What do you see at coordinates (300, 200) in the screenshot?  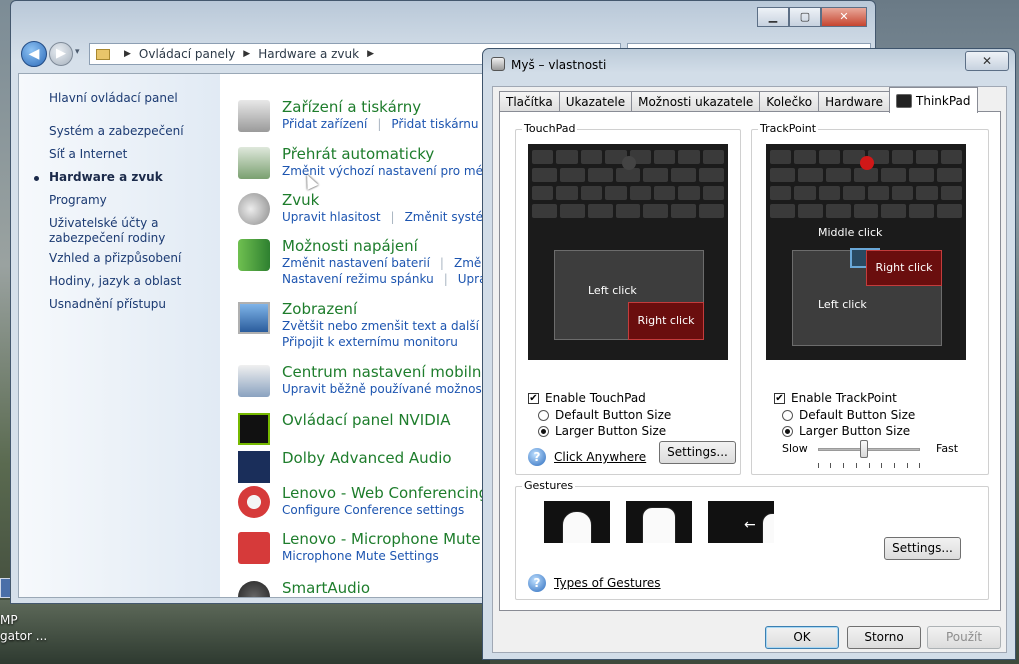 I see `category-title: Zvuk` at bounding box center [300, 200].